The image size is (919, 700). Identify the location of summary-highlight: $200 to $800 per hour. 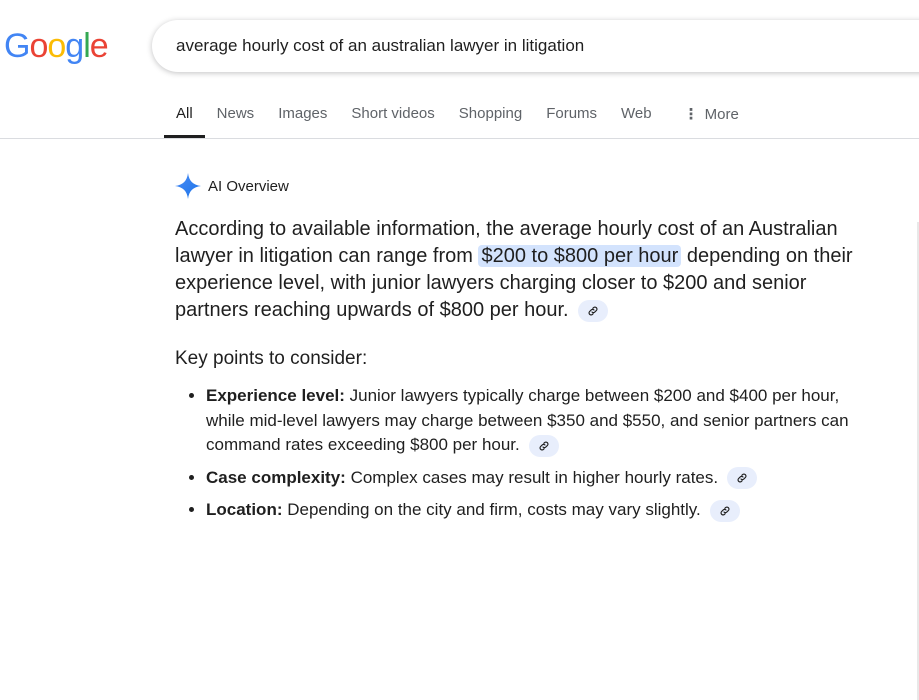
(580, 256).